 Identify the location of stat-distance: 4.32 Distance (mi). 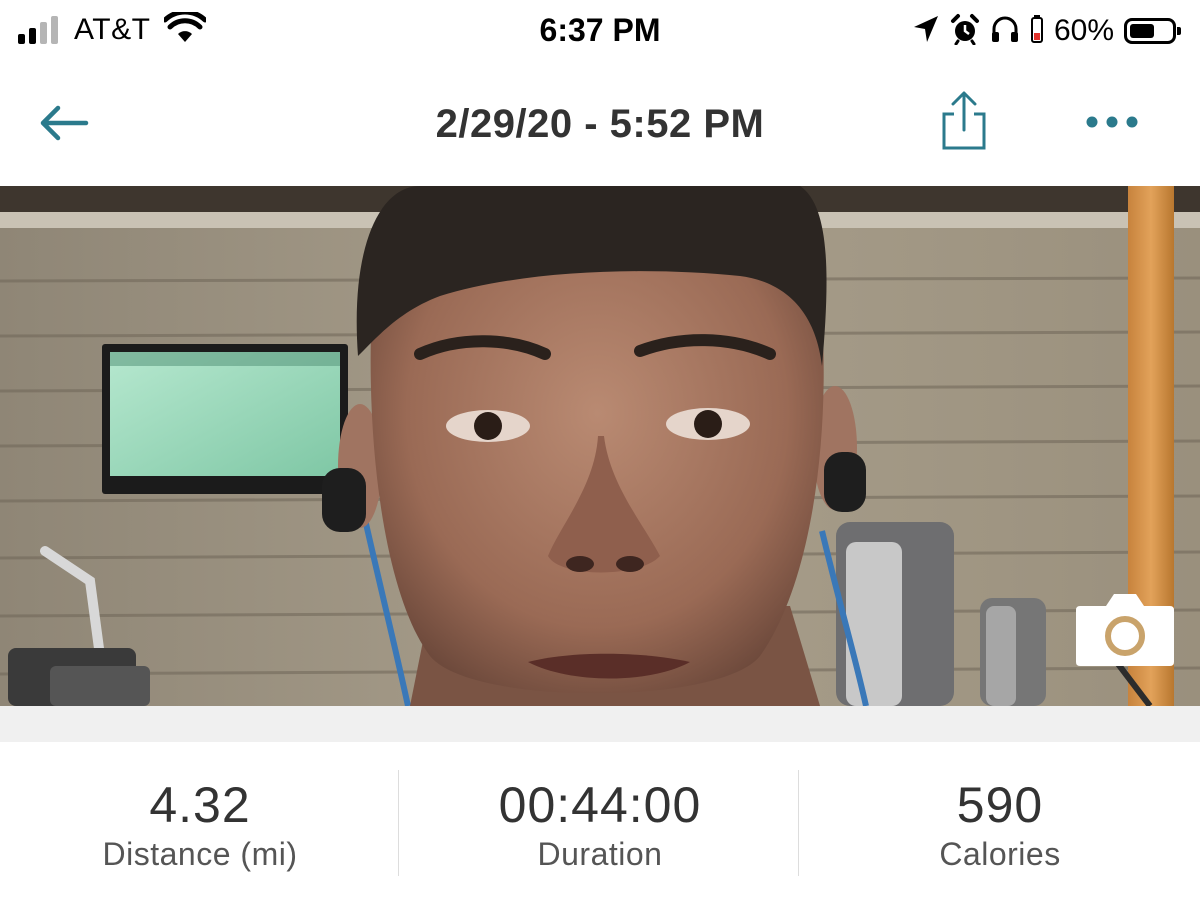
(200, 823).